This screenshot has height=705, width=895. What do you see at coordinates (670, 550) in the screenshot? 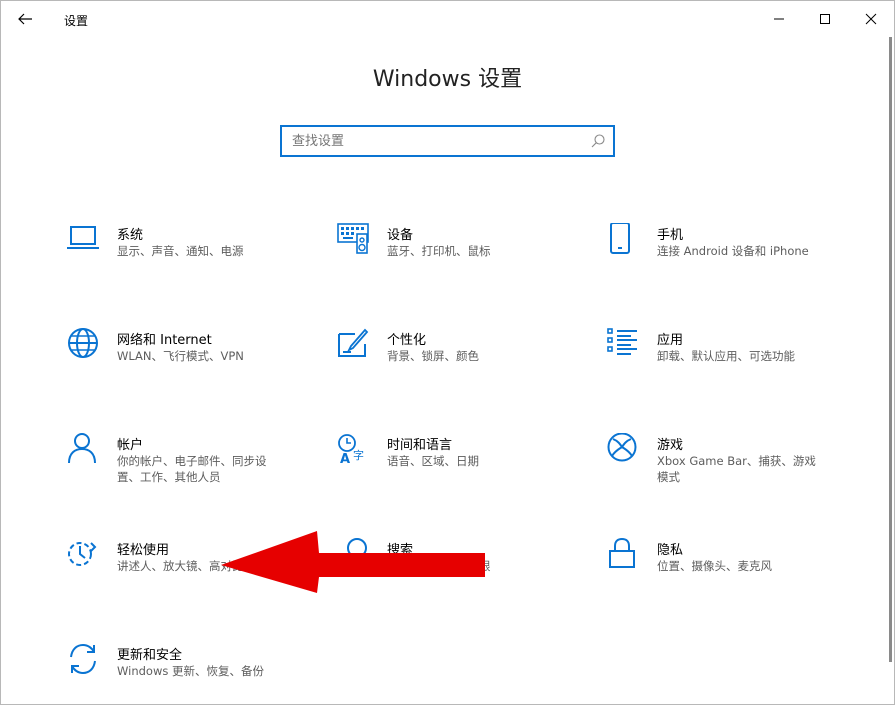
I see `tile-title: 隐私` at bounding box center [670, 550].